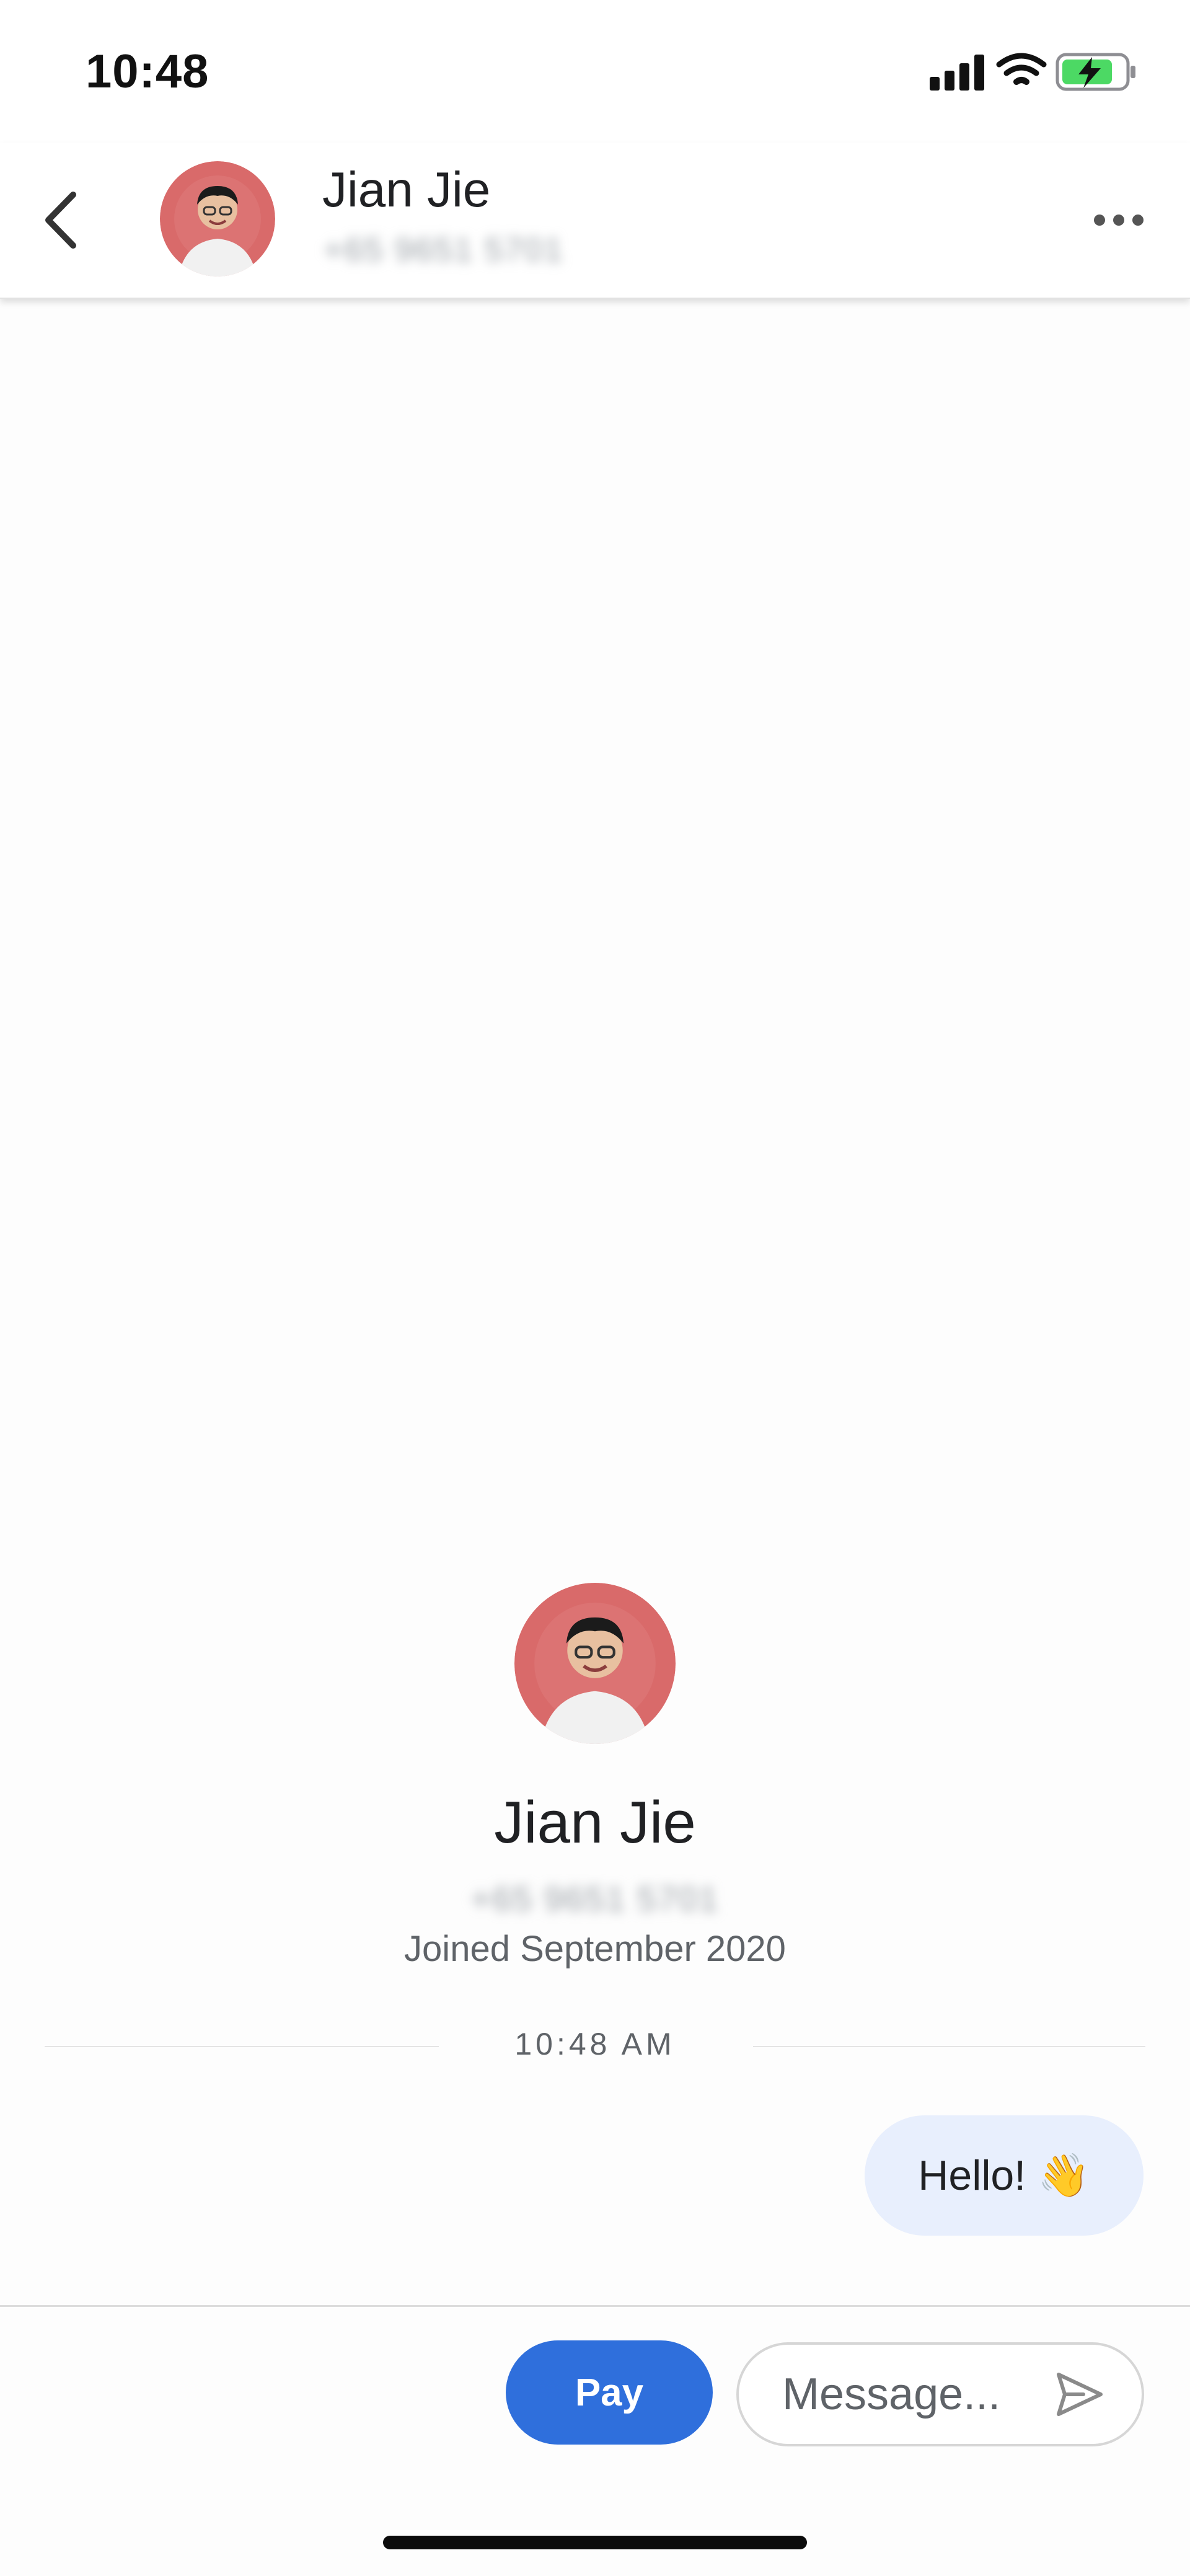 The height and width of the screenshot is (2576, 1190). What do you see at coordinates (1021, 69) in the screenshot?
I see `wifi-icon` at bounding box center [1021, 69].